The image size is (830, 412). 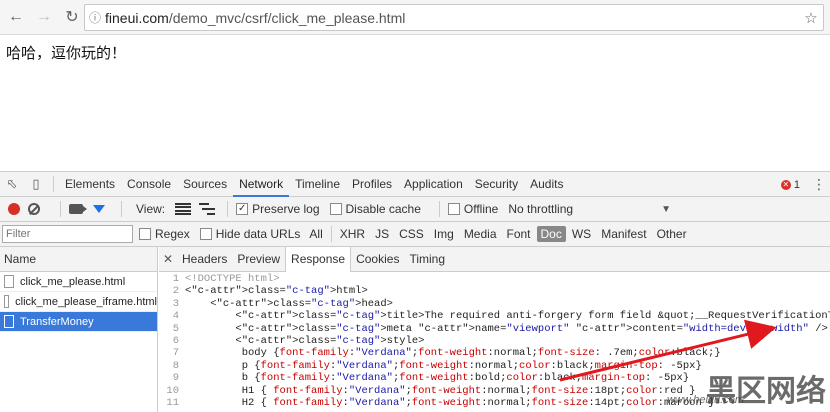 I want to click on code-line: 2 <"c-attr">class="c-tag">html>, so click(x=494, y=291).